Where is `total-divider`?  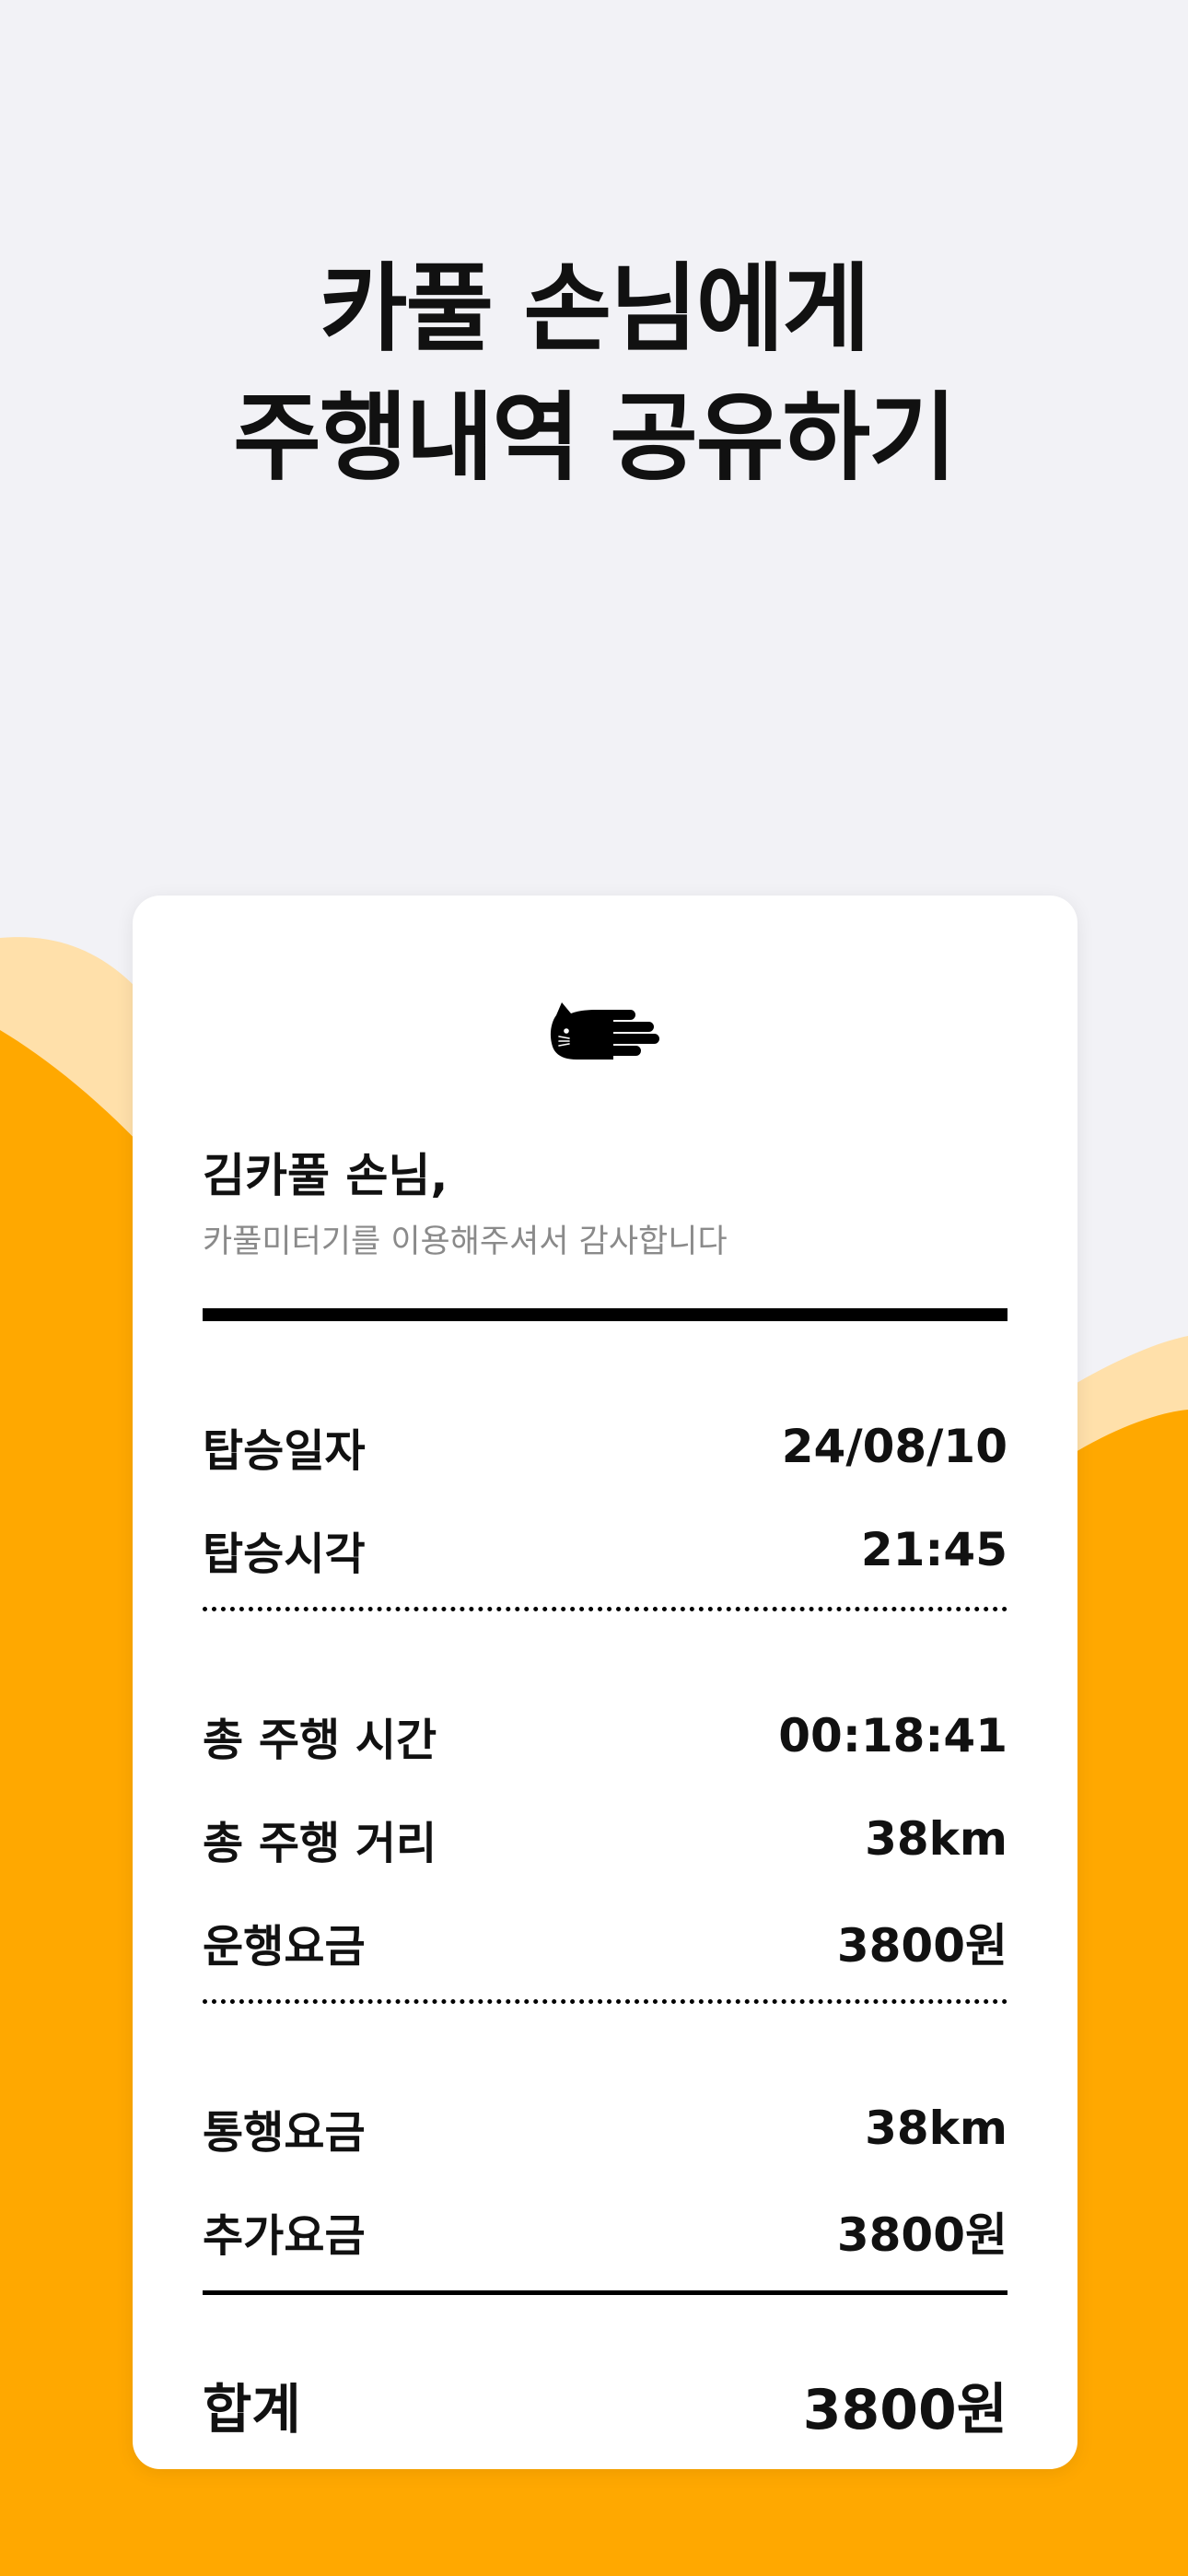
total-divider is located at coordinates (605, 2292).